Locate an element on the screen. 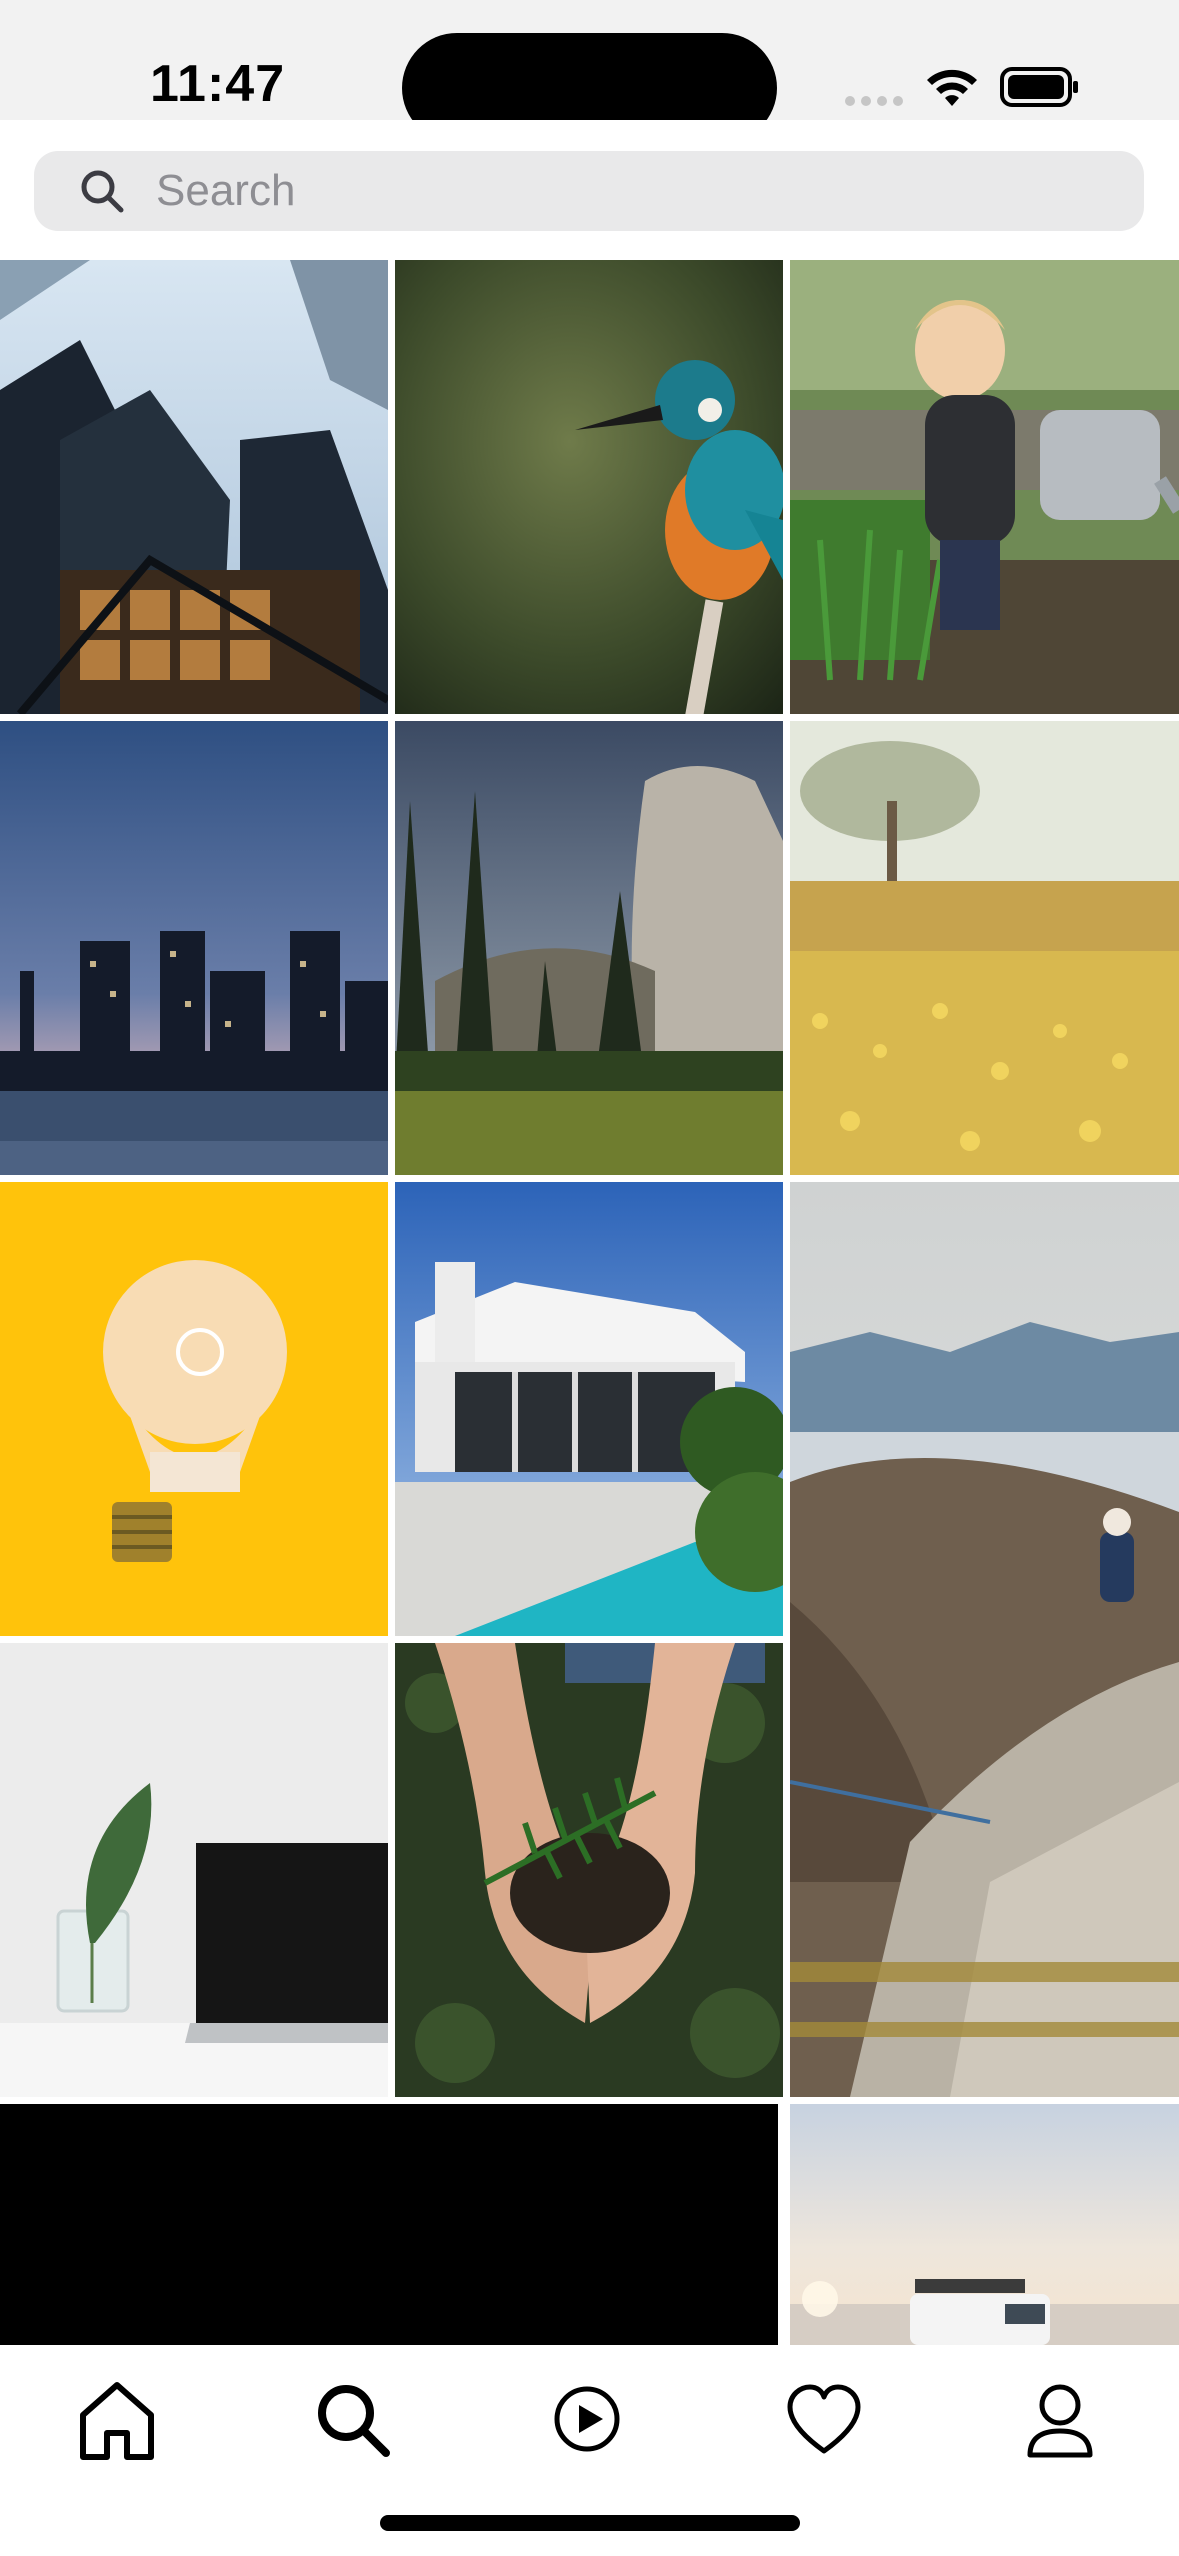 This screenshot has height=2556, width=1179. battery-icon is located at coordinates (1040, 87).